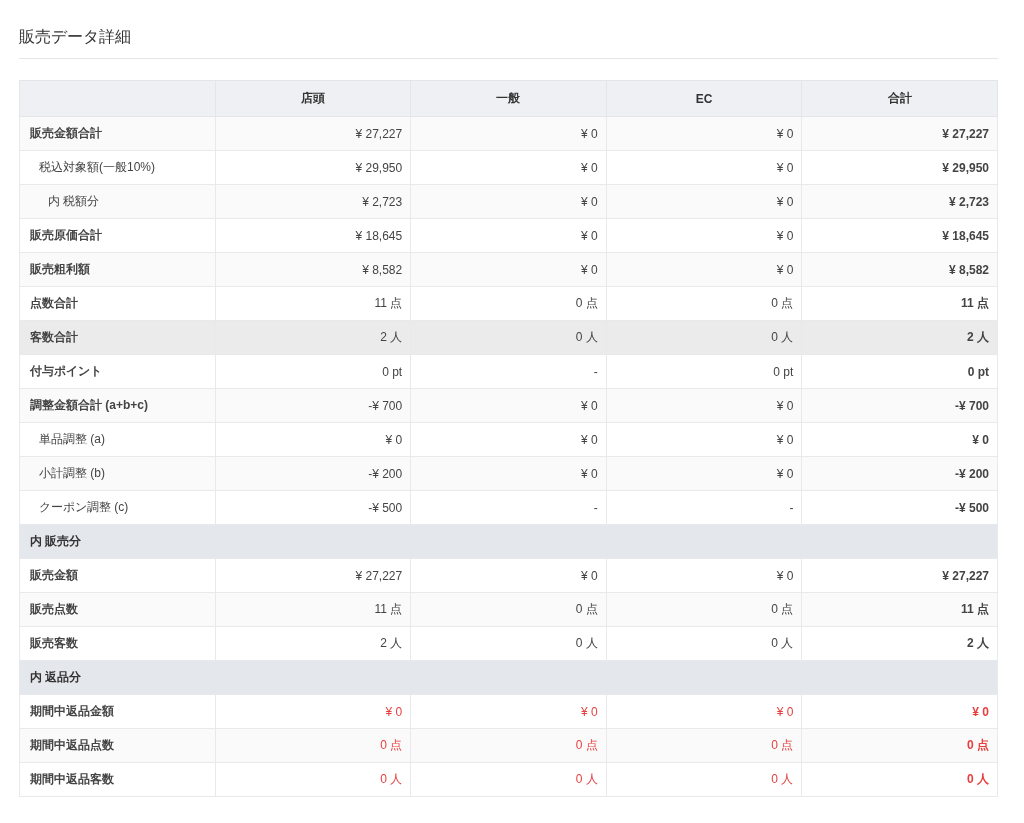 This screenshot has height=823, width=1024. What do you see at coordinates (117, 337) in the screenshot?
I see `row-label: 客数合計` at bounding box center [117, 337].